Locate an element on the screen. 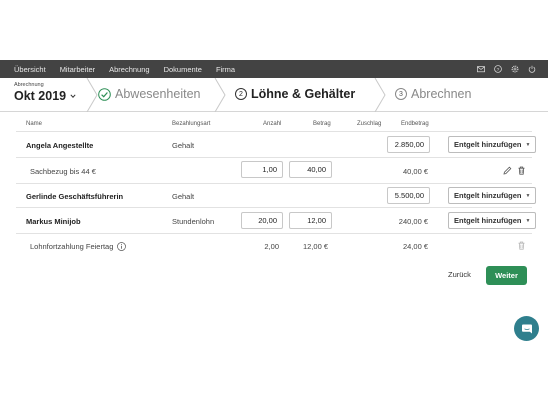 Image resolution: width=548 pixels, height=410 pixels. back-button: Zurück is located at coordinates (459, 274).